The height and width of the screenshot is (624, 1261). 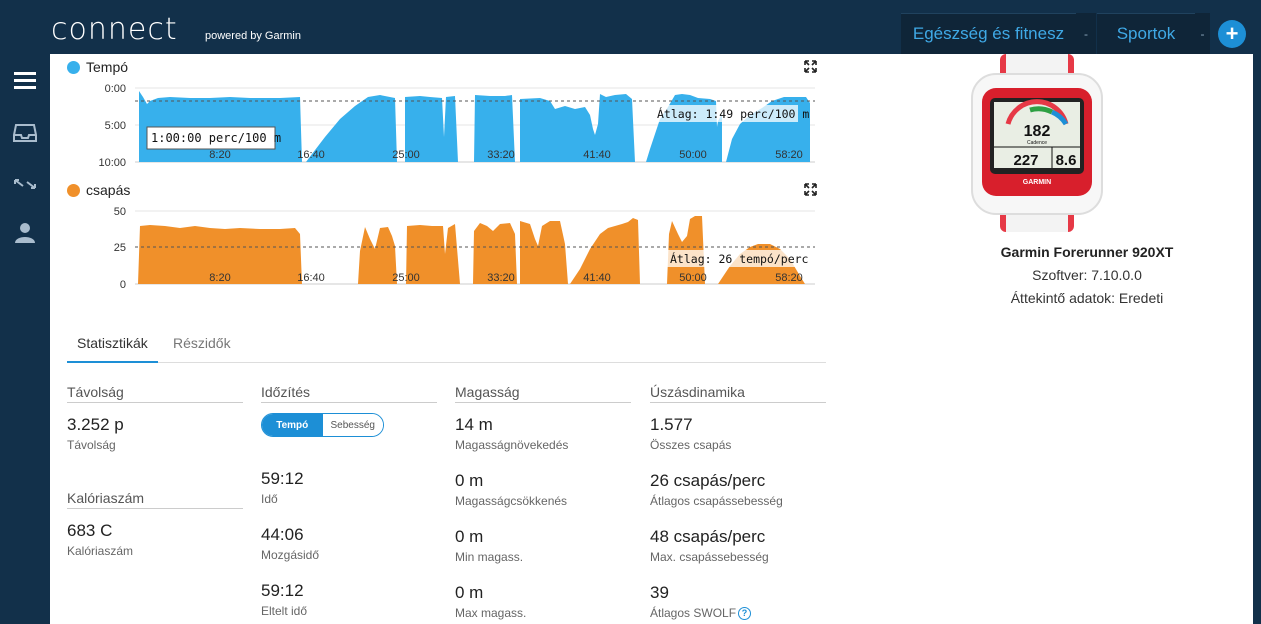 I want to click on svg-text: 227, so click(x=1025, y=160).